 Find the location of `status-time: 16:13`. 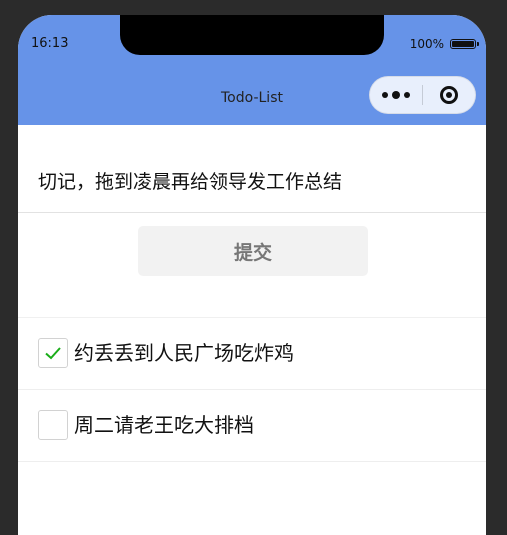

status-time: 16:13 is located at coordinates (50, 43).